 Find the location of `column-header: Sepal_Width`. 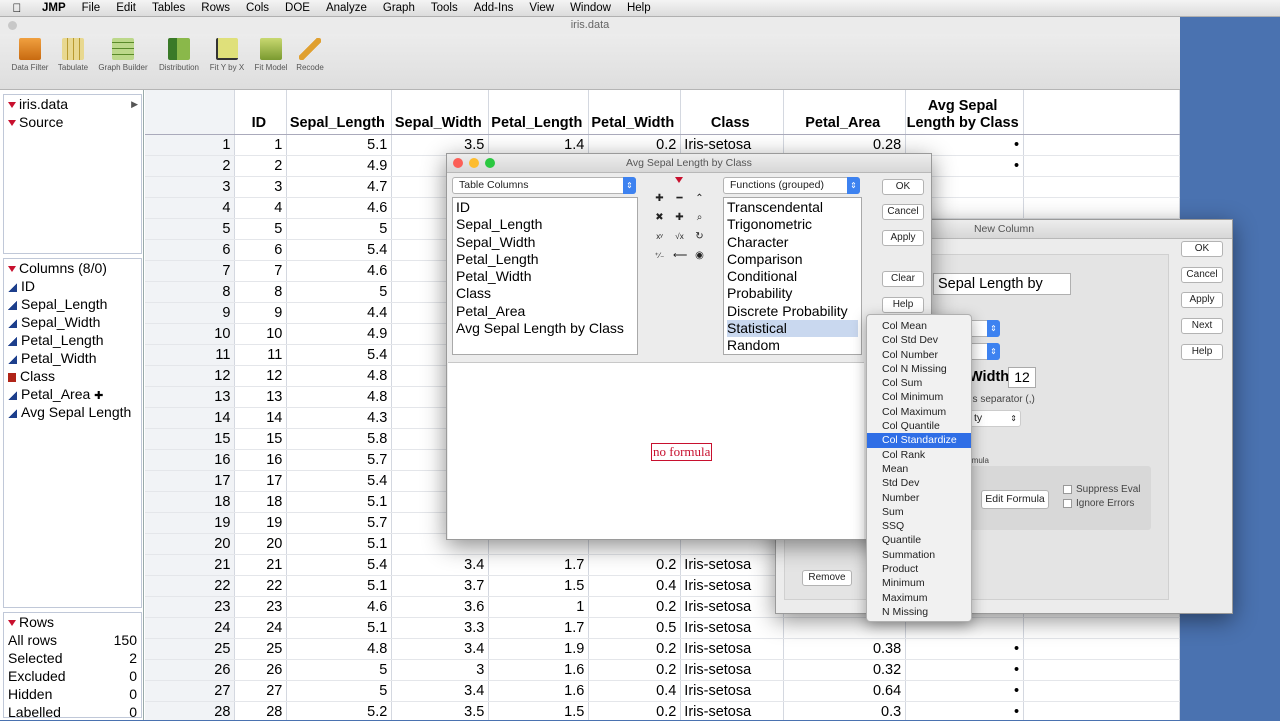

column-header: Sepal_Width is located at coordinates (440, 112).